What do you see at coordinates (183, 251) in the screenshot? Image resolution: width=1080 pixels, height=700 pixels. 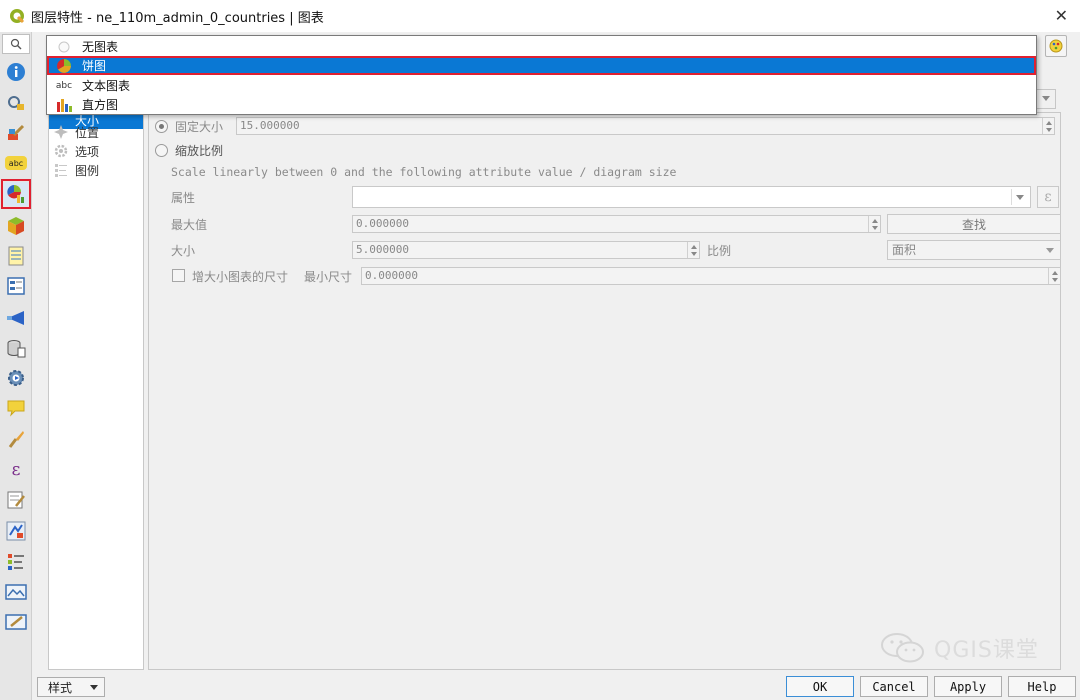 I see `size-label: 大小` at bounding box center [183, 251].